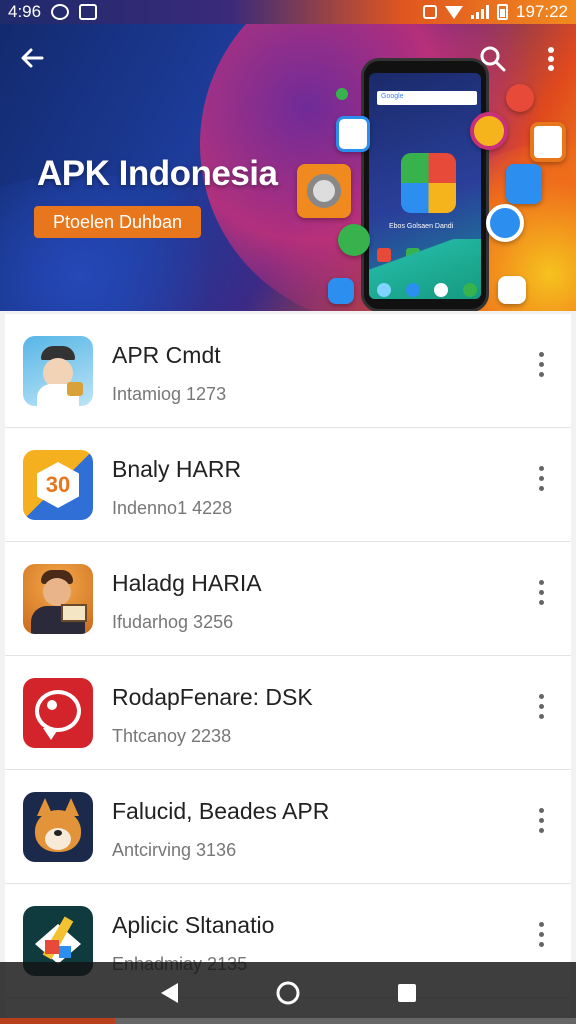 Image resolution: width=576 pixels, height=1024 pixels. I want to click on home-circle-icon, so click(288, 993).